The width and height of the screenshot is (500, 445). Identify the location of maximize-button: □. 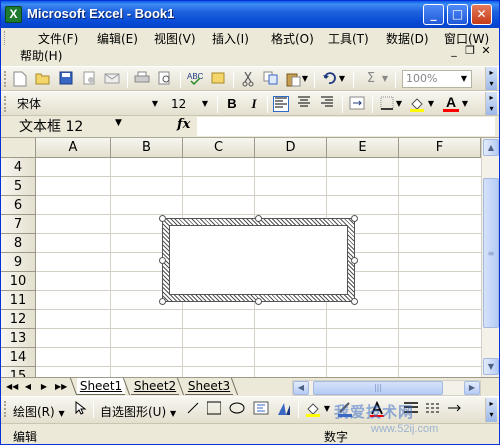
(457, 14).